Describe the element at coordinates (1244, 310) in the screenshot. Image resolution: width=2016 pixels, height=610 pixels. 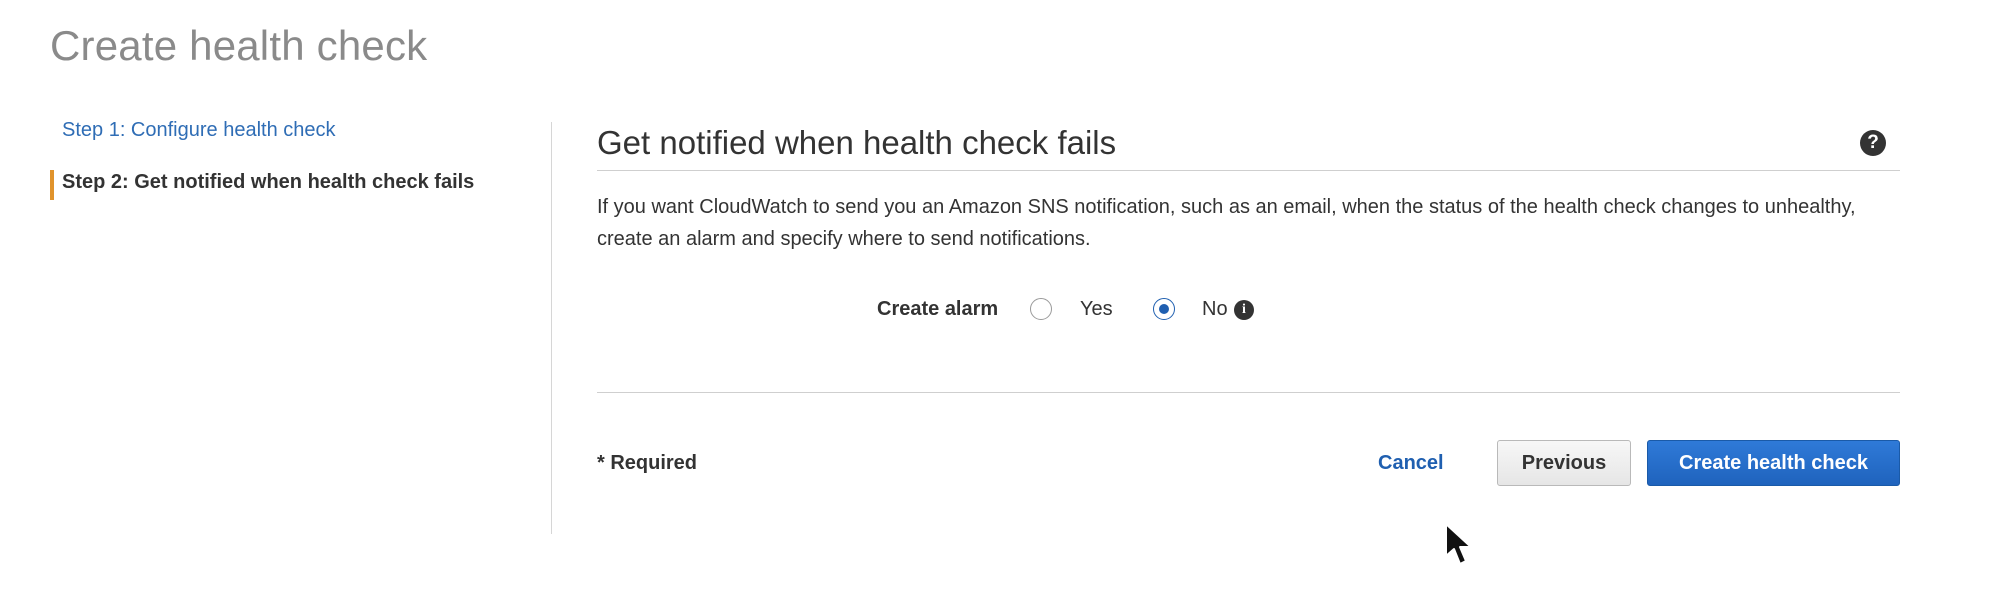
I see `info-icon: i` at that location.